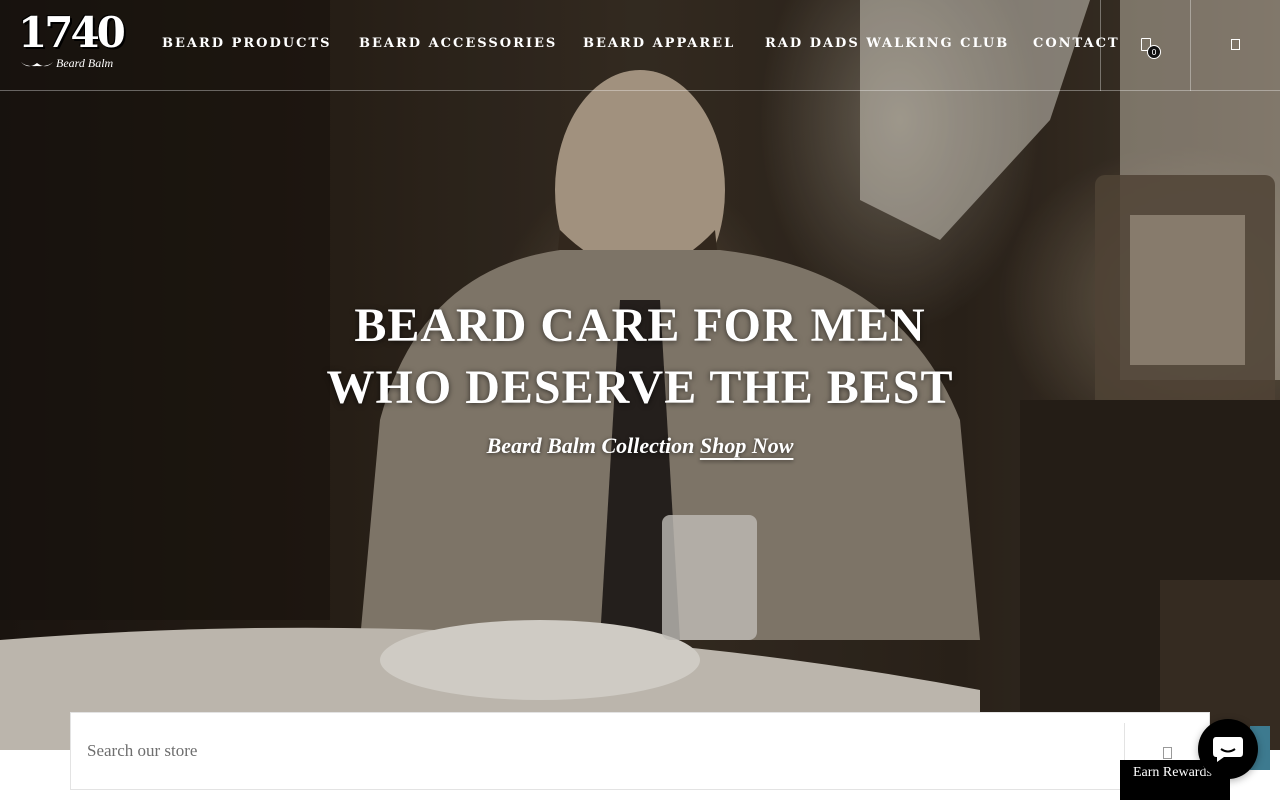 This screenshot has height=800, width=1280. What do you see at coordinates (659, 43) in the screenshot?
I see `nav-beard-apparel: BEARD APPAREL` at bounding box center [659, 43].